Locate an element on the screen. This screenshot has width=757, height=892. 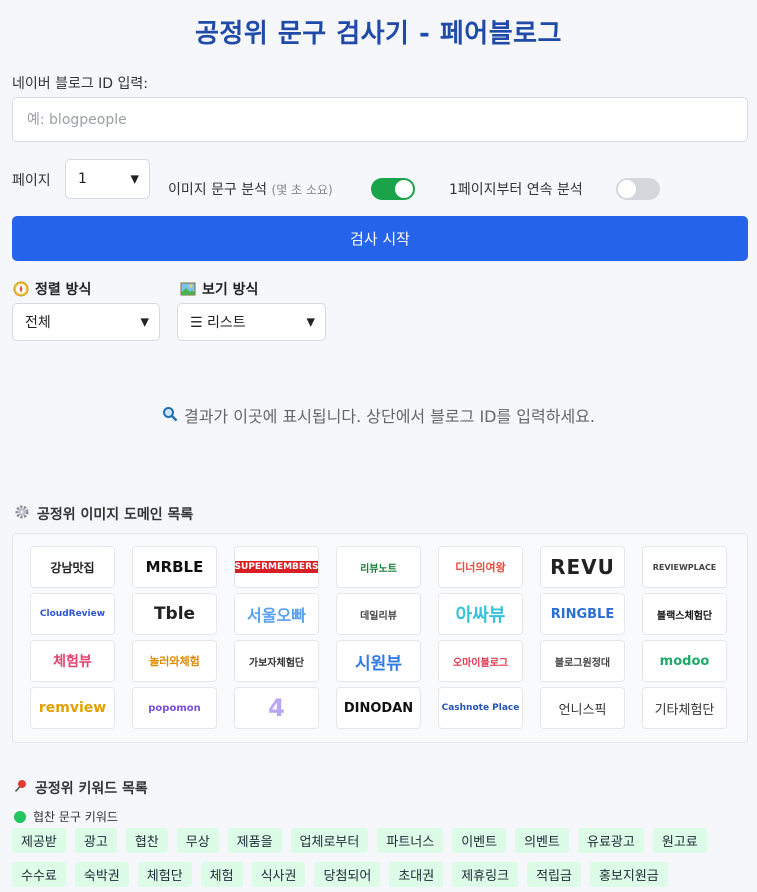
keyword-chip: 원고료 is located at coordinates (679, 840).